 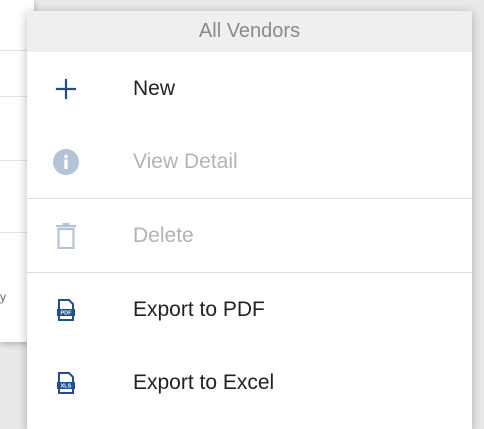 What do you see at coordinates (249, 31) in the screenshot?
I see `menu-title: All Vendors` at bounding box center [249, 31].